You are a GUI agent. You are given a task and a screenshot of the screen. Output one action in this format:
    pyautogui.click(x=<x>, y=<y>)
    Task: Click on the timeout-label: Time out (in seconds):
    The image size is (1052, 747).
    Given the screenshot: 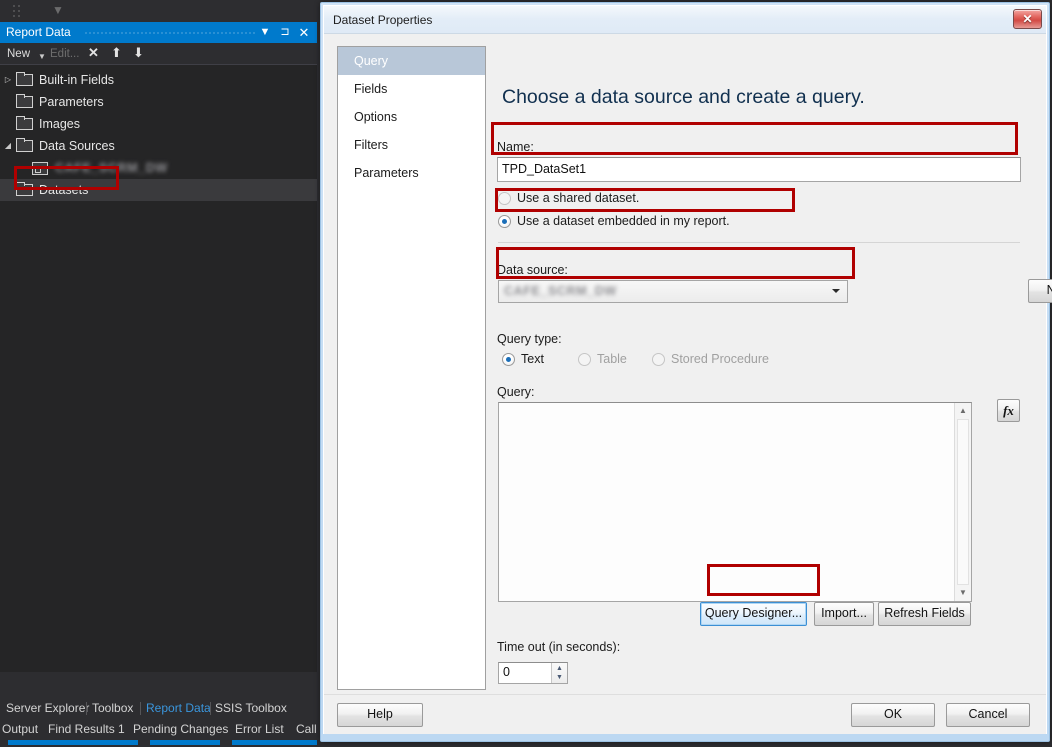 What is the action you would take?
    pyautogui.click(x=559, y=647)
    